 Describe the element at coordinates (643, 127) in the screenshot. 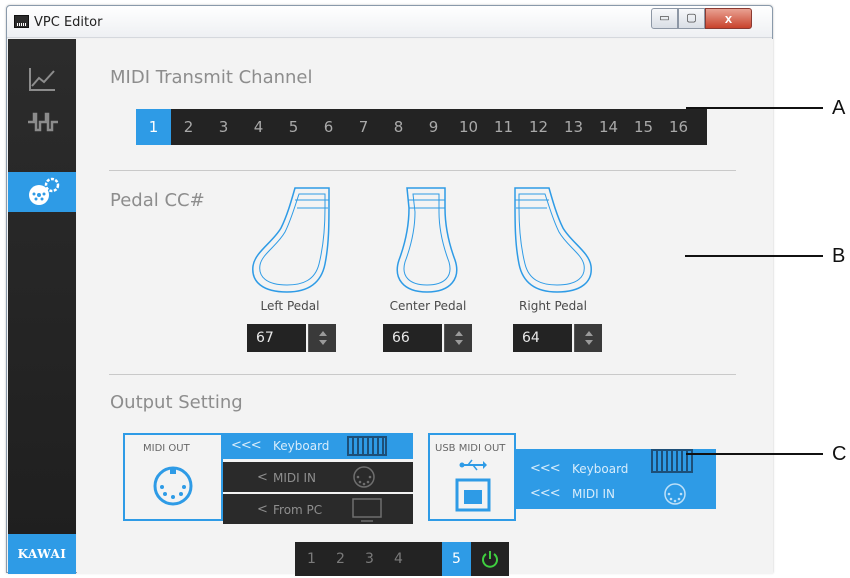

I see `channel-button: 15` at that location.